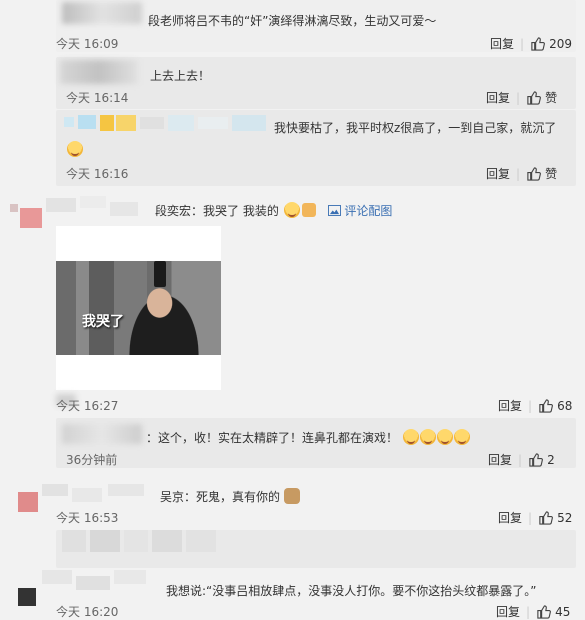 The height and width of the screenshot is (620, 585). I want to click on comment-time: 今天 16:27, so click(87, 406).